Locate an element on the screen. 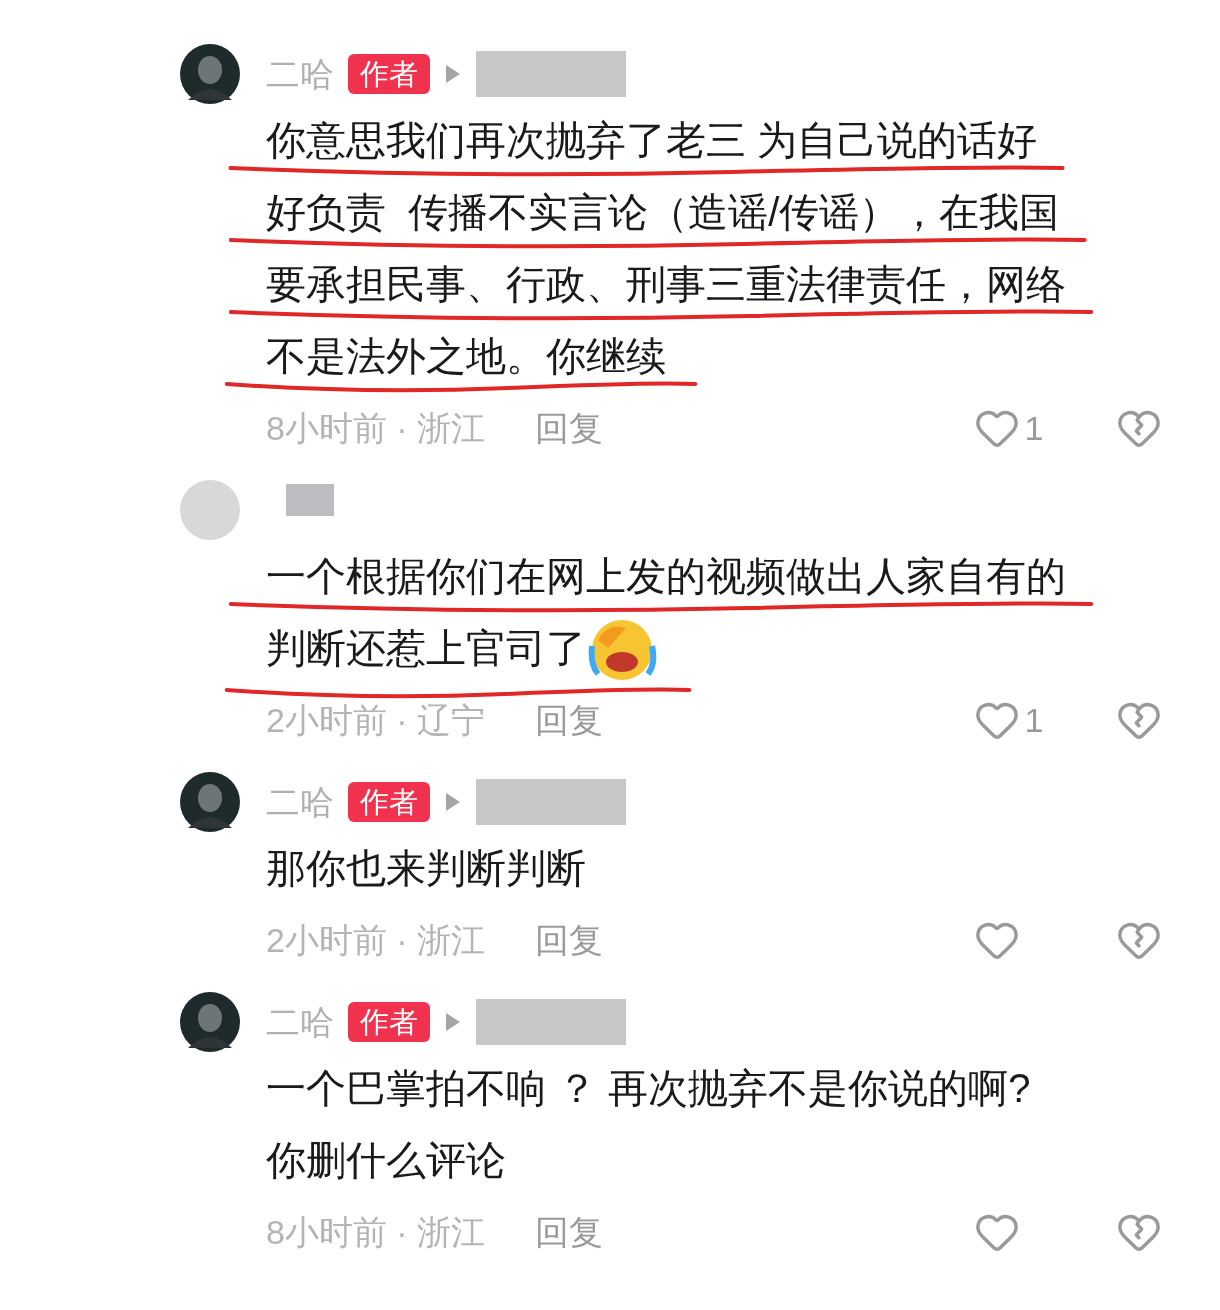  comment-text: 那你也来判断判断 is located at coordinates (426, 868).